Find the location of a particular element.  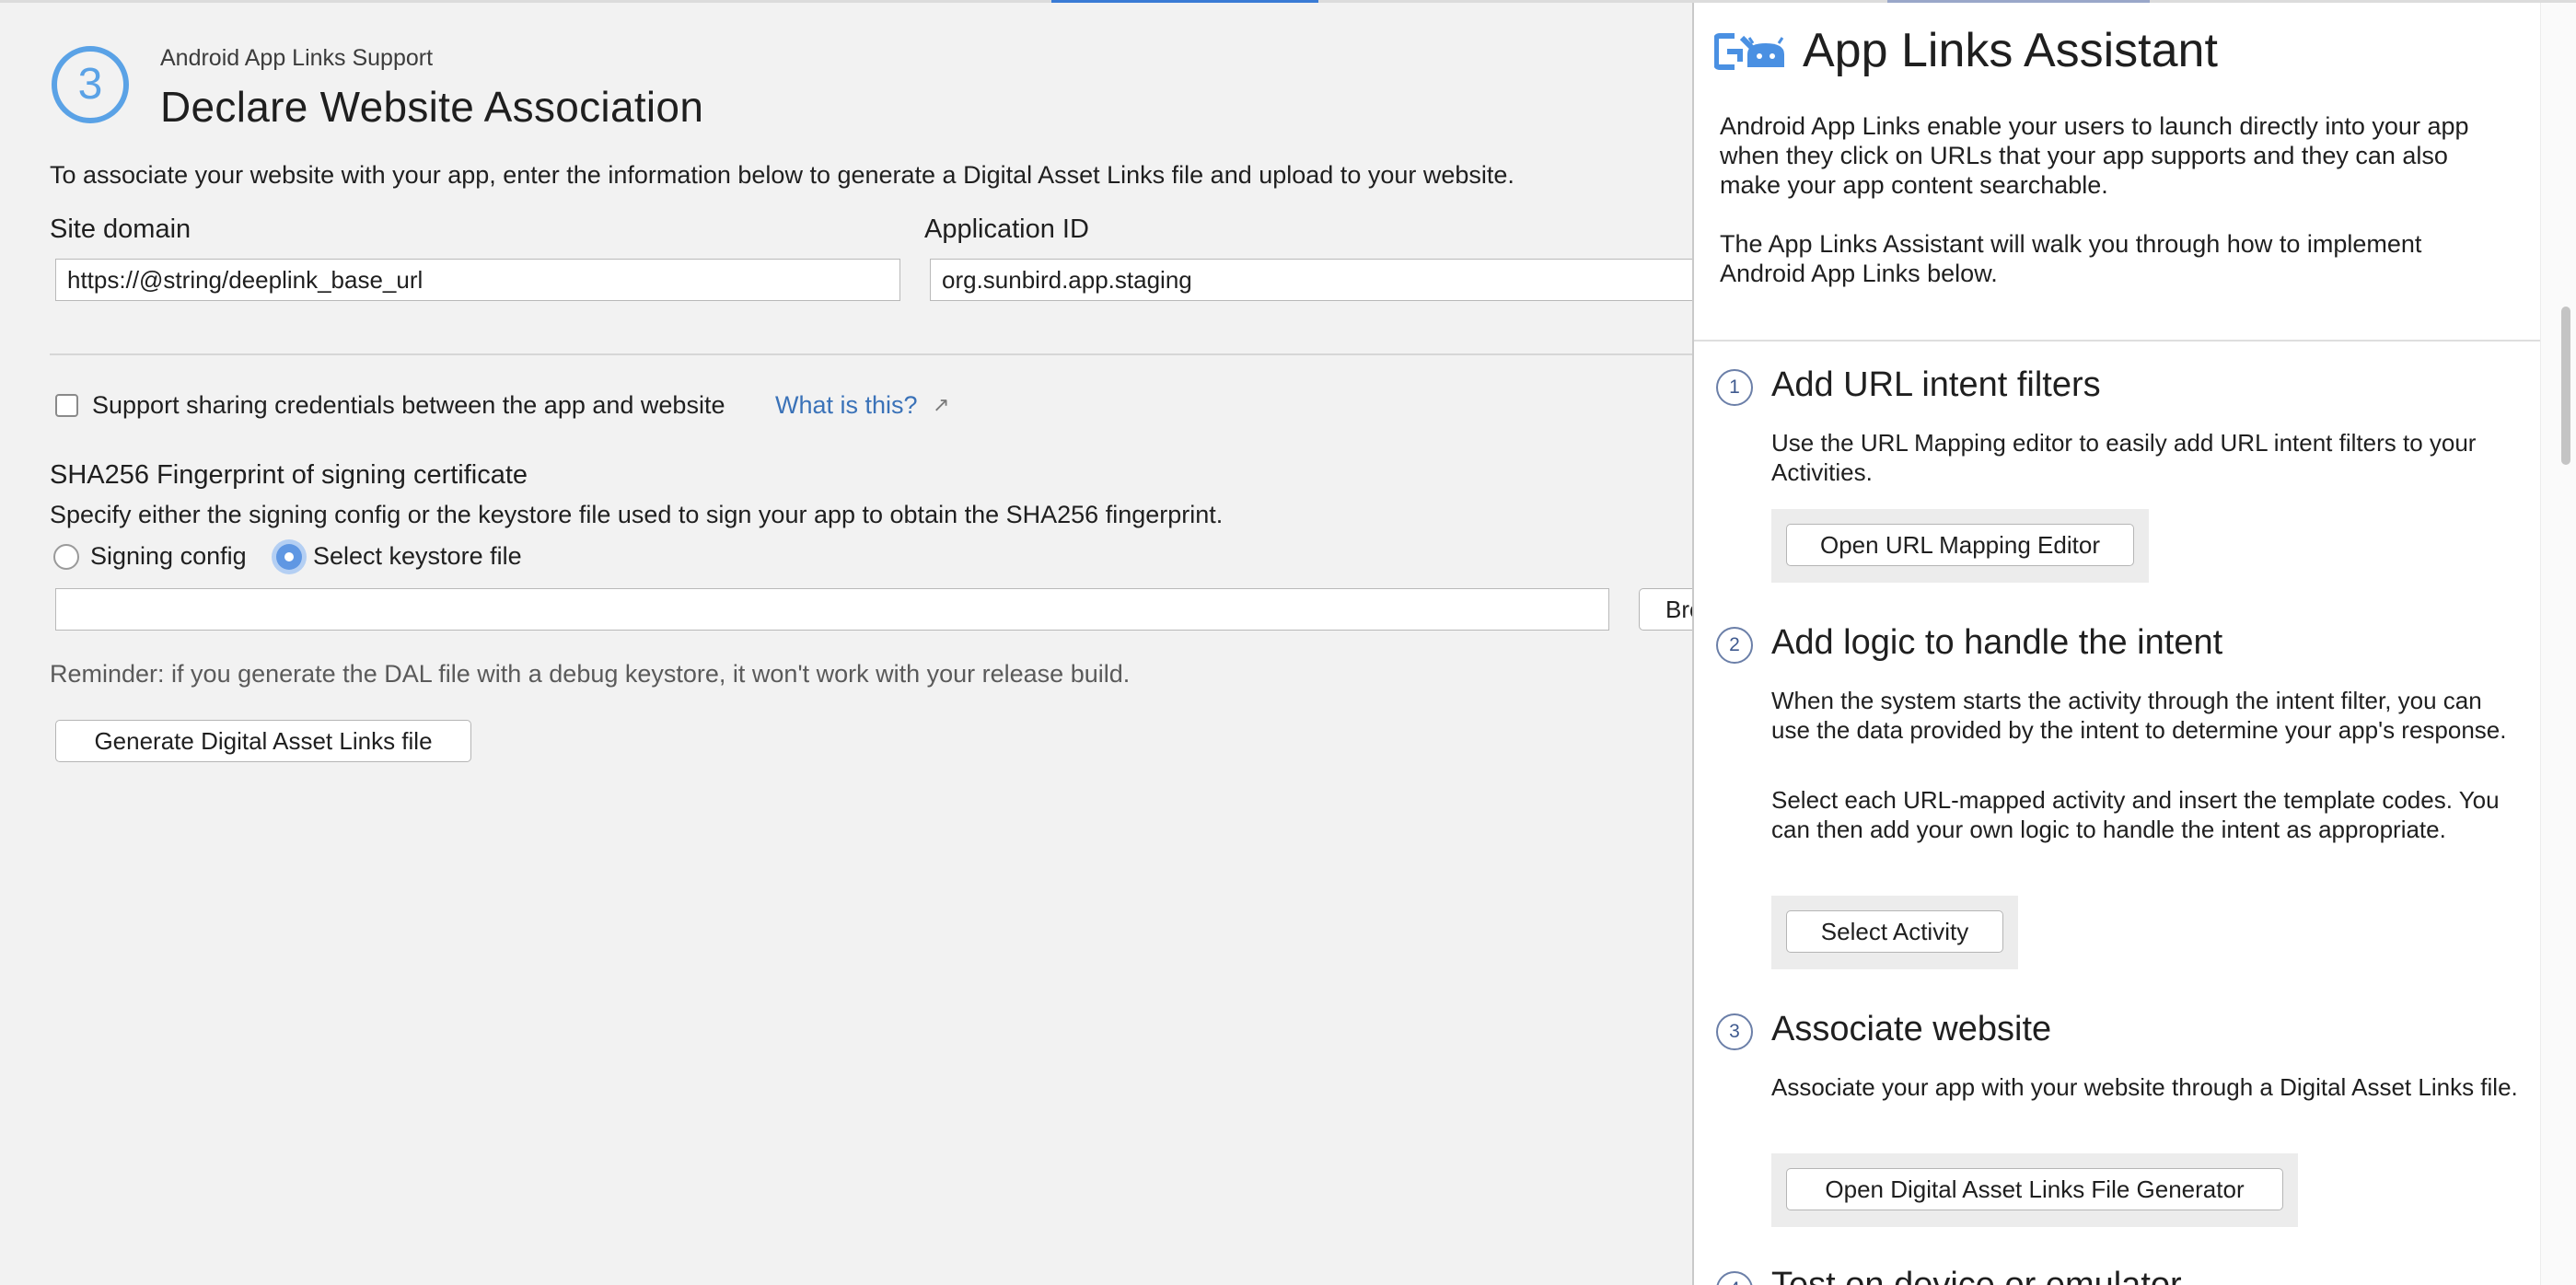

generate-dal-button: Generate Digital Asset Links file is located at coordinates (263, 741).